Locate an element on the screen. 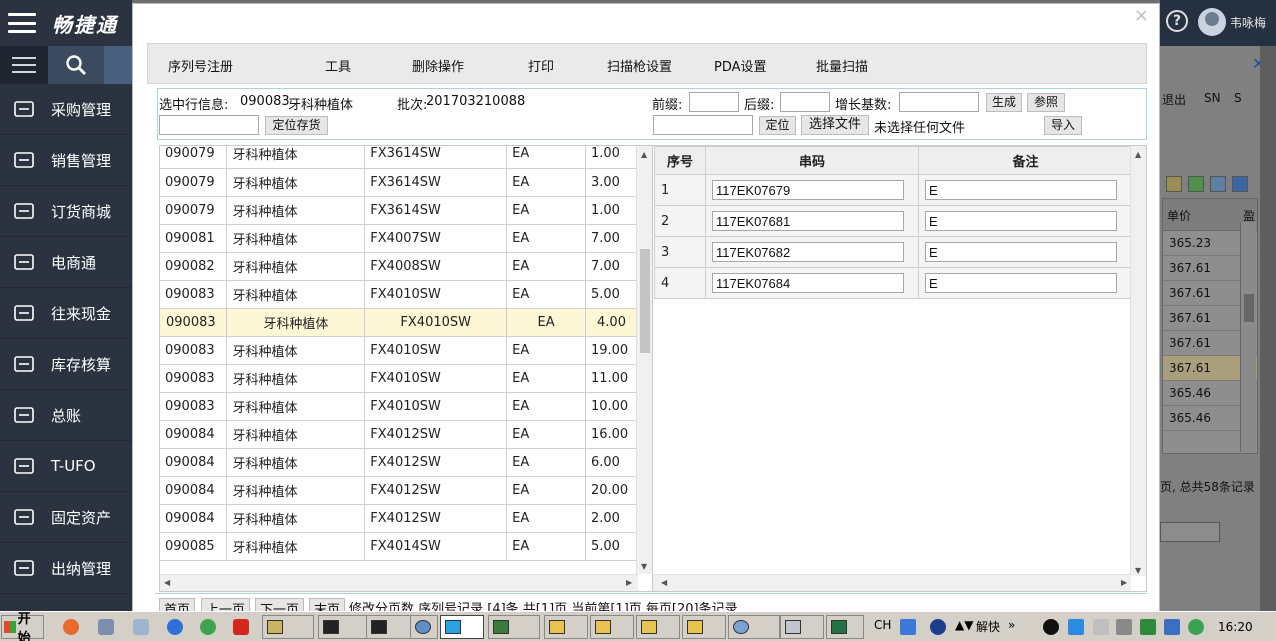  collapse-menu-icon is located at coordinates (24, 65).